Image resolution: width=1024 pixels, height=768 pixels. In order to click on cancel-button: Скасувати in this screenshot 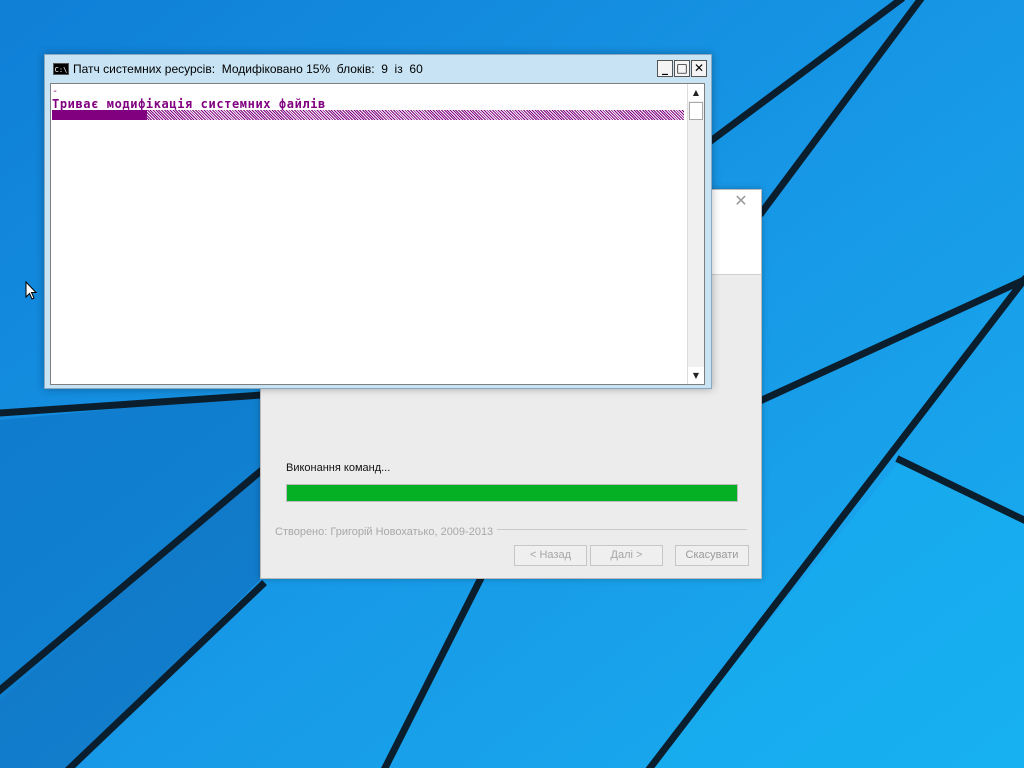, I will do `click(712, 555)`.